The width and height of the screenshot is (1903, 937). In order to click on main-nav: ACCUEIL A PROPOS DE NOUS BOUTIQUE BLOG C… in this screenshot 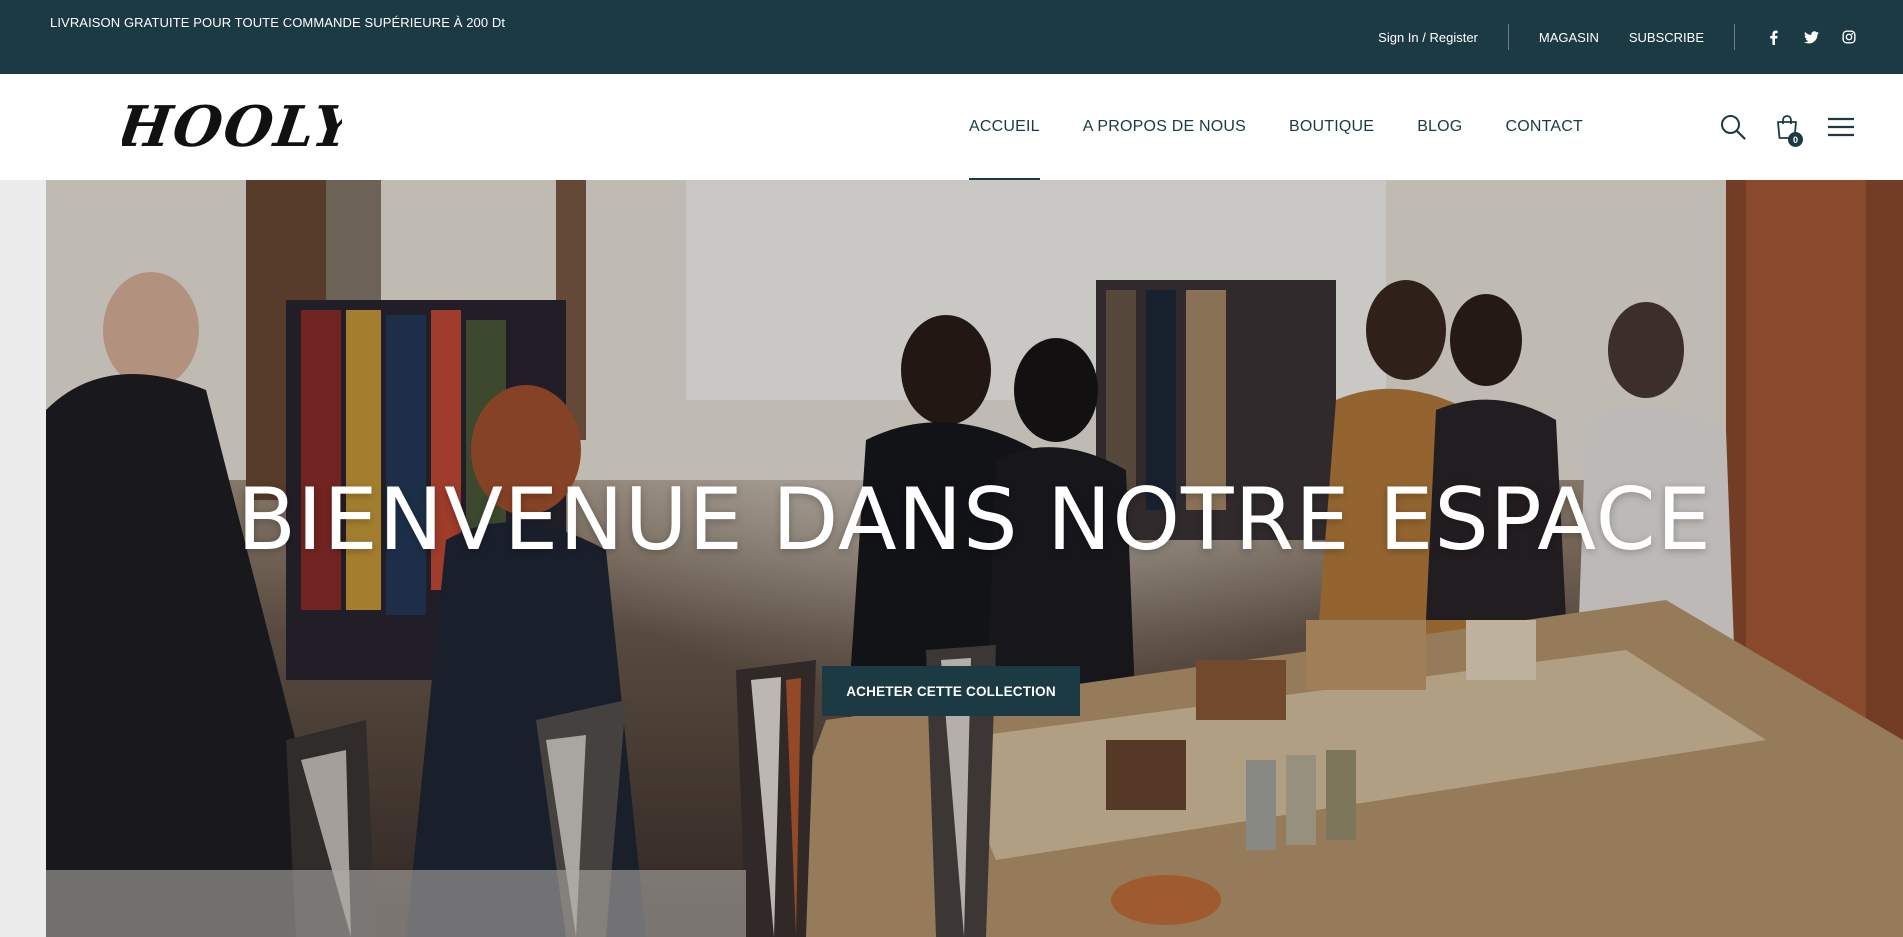, I will do `click(1297, 127)`.